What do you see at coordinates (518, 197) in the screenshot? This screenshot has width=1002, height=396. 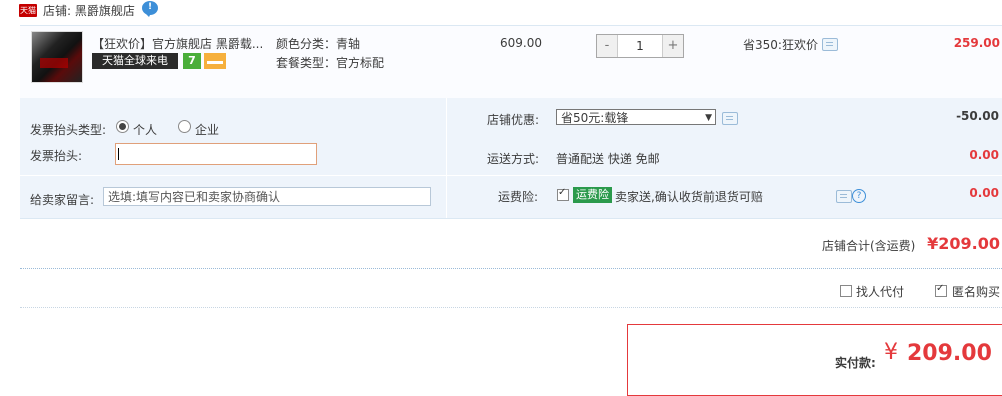 I see `insurance-label: 运费险:` at bounding box center [518, 197].